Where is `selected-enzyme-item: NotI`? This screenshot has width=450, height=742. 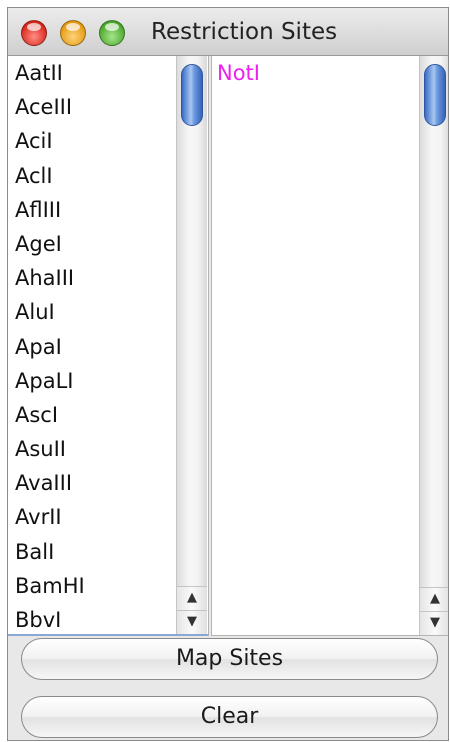
selected-enzyme-item: NotI is located at coordinates (236, 73).